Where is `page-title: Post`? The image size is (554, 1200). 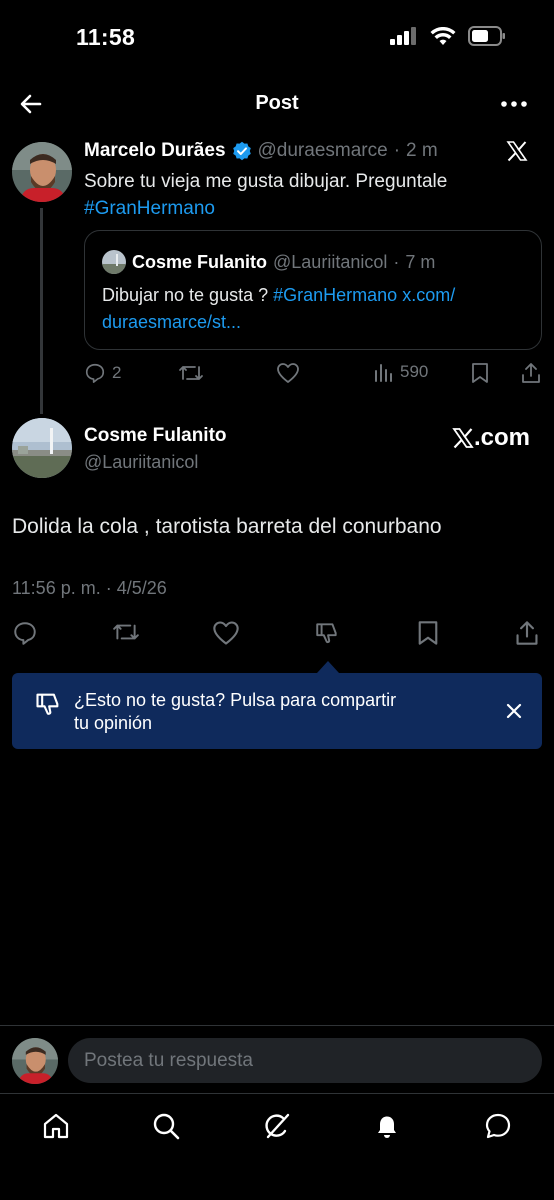 page-title: Post is located at coordinates (277, 103).